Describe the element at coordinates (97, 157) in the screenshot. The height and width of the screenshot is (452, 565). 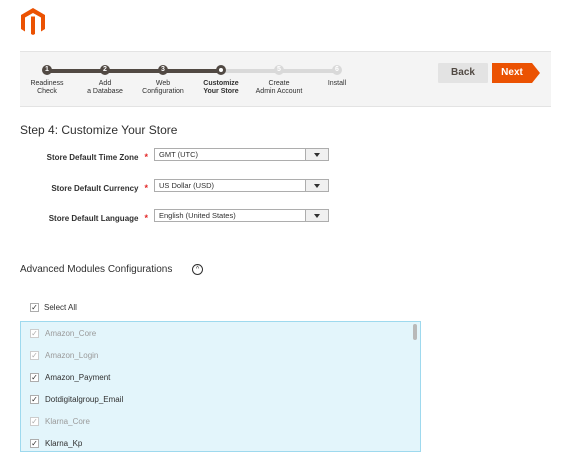
I see `timezone-label: Store Default Time Zone *` at that location.